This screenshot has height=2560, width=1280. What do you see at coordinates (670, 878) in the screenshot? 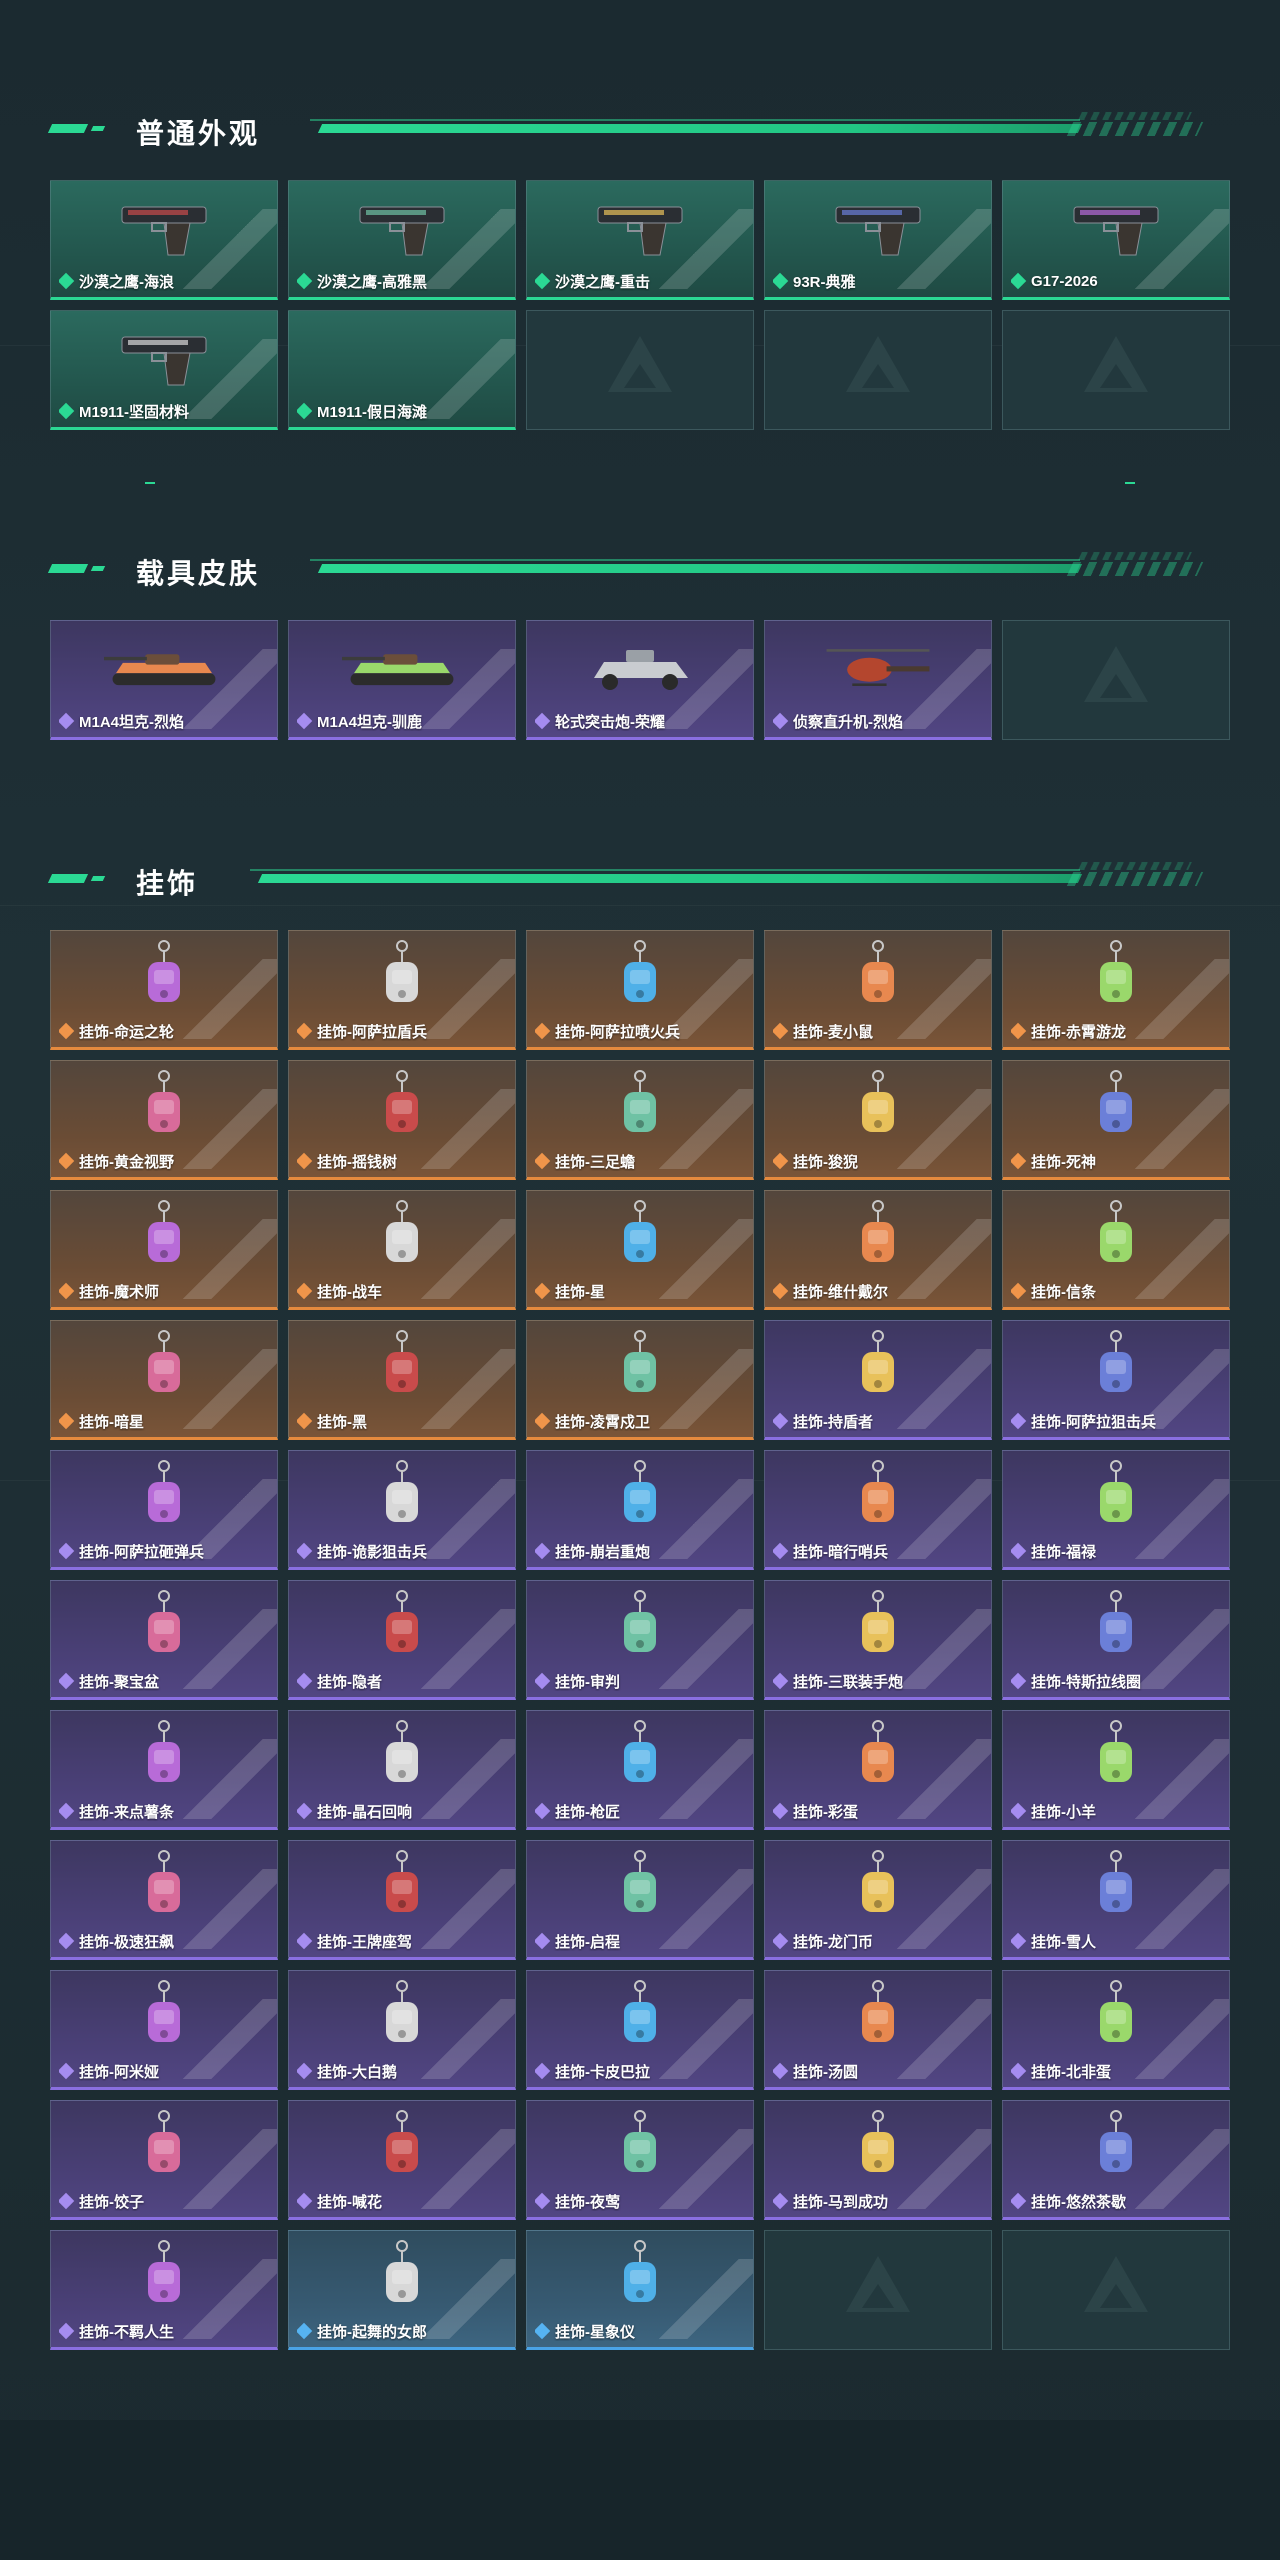
I see `header-bar` at bounding box center [670, 878].